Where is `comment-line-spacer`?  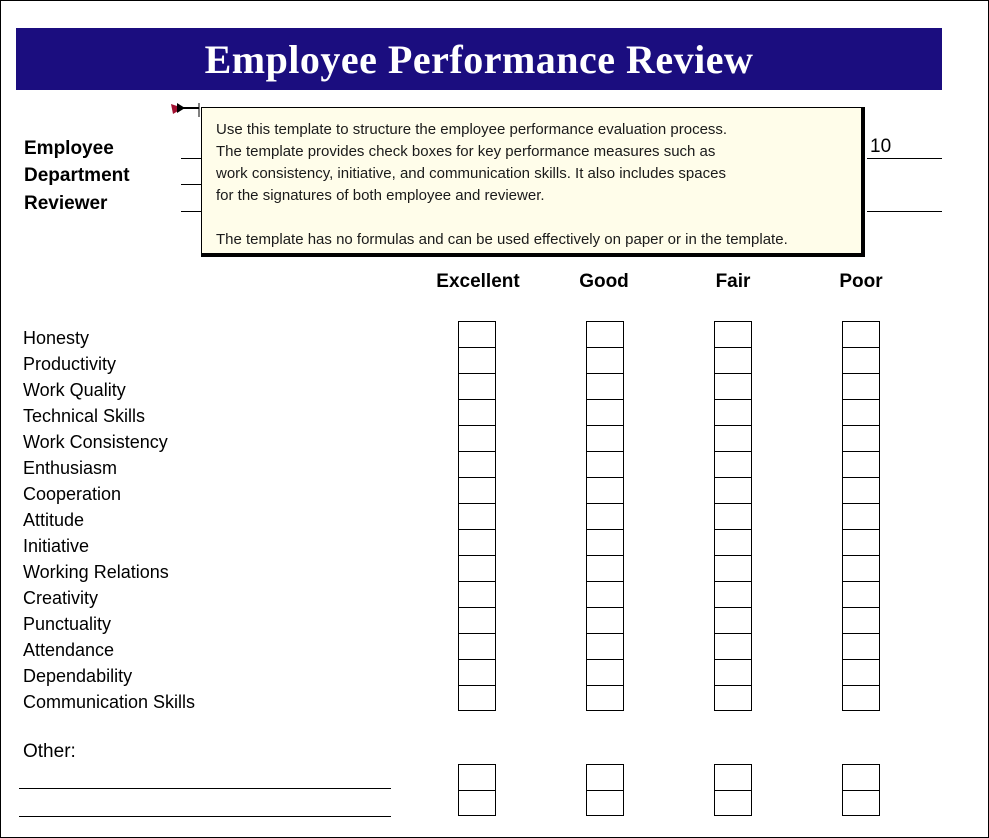 comment-line-spacer is located at coordinates (531, 218).